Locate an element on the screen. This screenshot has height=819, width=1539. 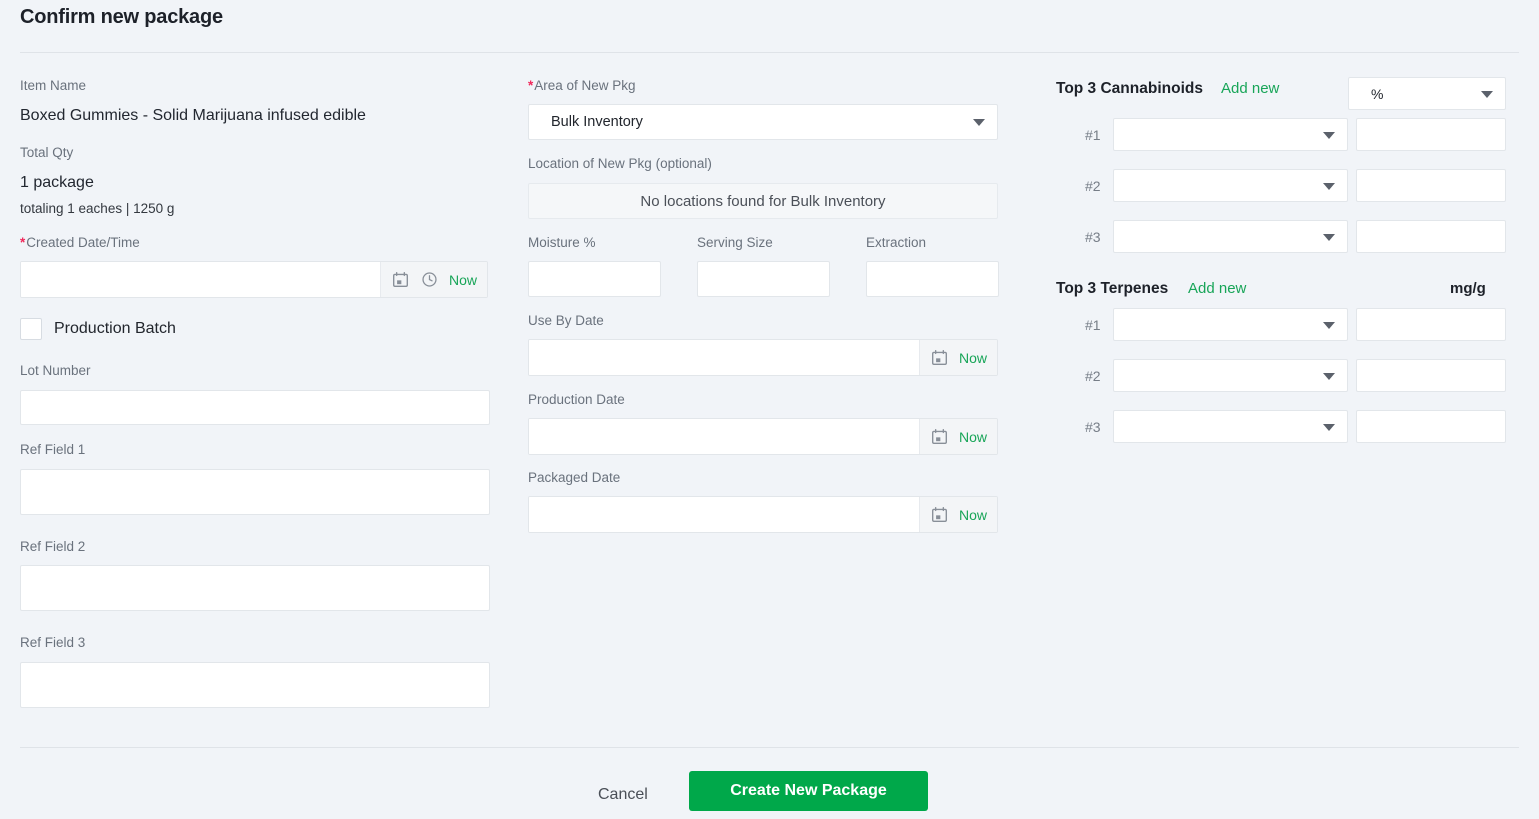
terpene-row-2-amount-field is located at coordinates (1431, 375).